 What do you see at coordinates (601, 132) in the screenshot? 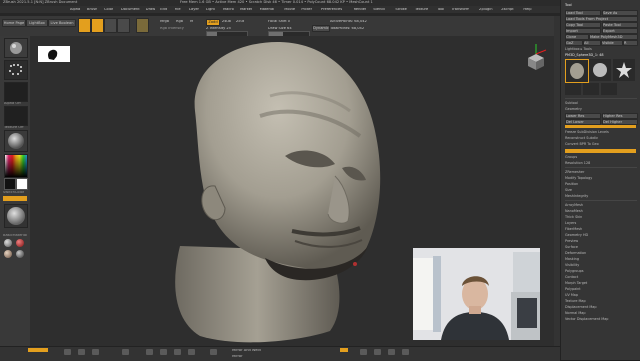
I see `freeze-subdiv-button: Freeze SubDivision Levels` at bounding box center [601, 132].